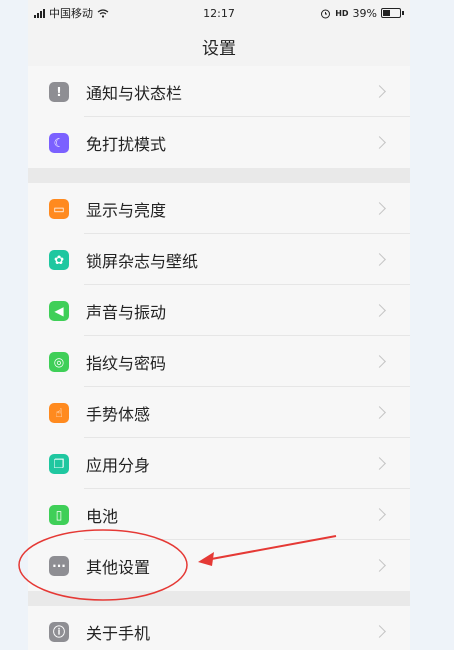  I want to click on clone-icon: ❐, so click(59, 463).